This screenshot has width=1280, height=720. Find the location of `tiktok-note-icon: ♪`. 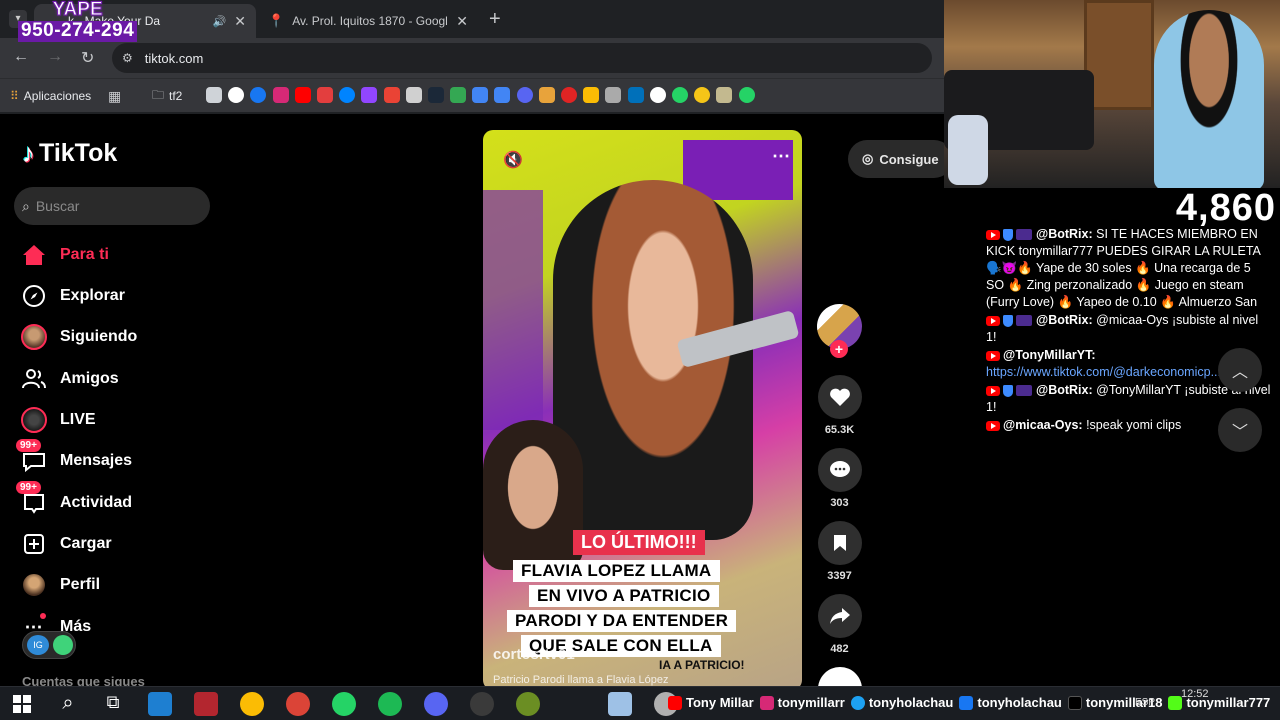

tiktok-note-icon: ♪ is located at coordinates (28, 153).